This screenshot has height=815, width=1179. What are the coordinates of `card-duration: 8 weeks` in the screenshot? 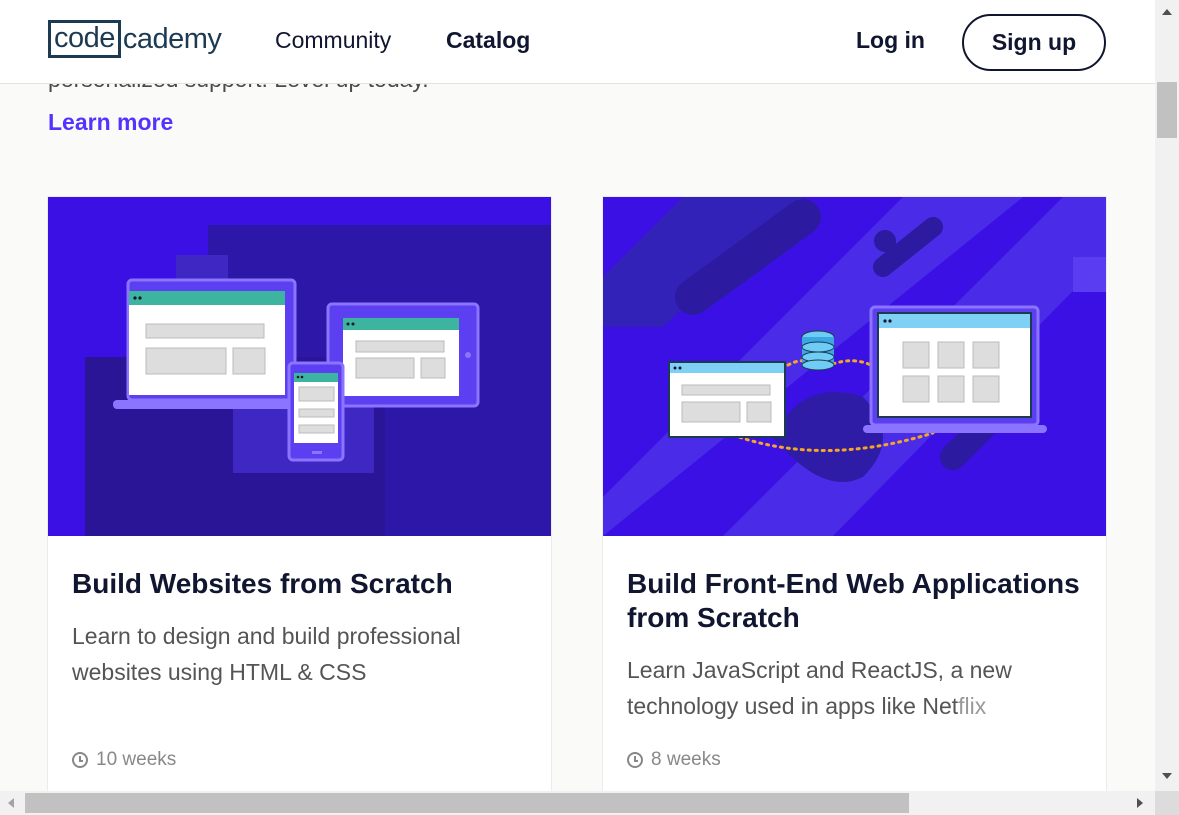 It's located at (674, 760).